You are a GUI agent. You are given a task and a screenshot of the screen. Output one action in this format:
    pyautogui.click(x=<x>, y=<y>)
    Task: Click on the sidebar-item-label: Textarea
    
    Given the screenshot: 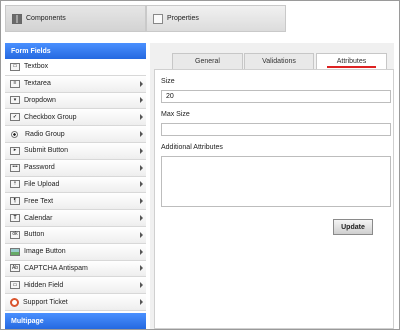 What is the action you would take?
    pyautogui.click(x=37, y=84)
    